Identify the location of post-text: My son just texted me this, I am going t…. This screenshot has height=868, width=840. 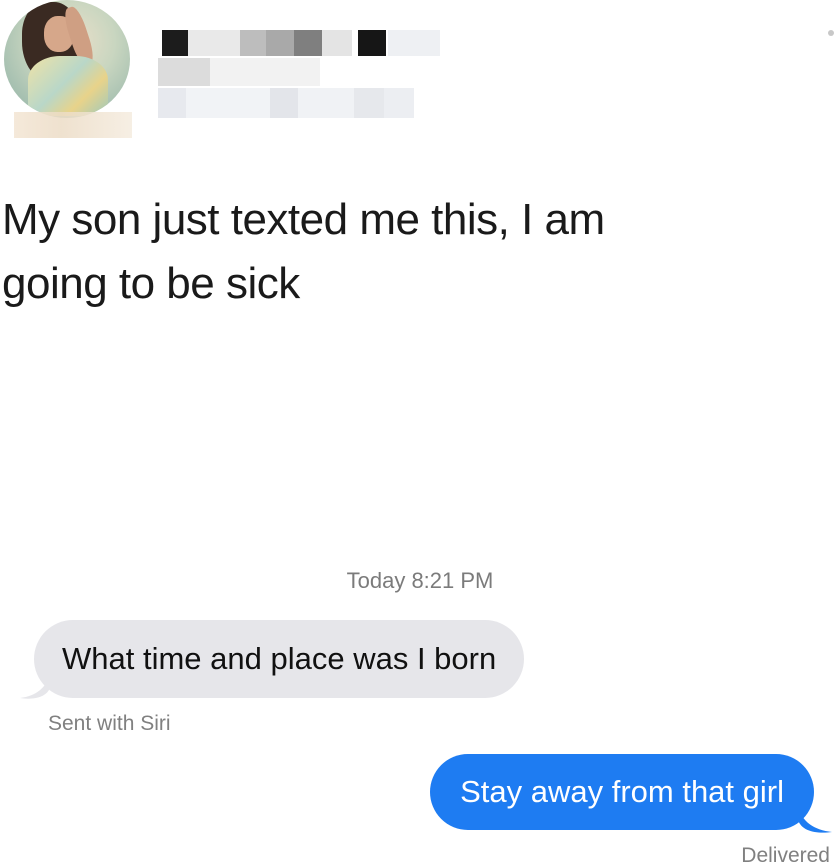
(397, 252).